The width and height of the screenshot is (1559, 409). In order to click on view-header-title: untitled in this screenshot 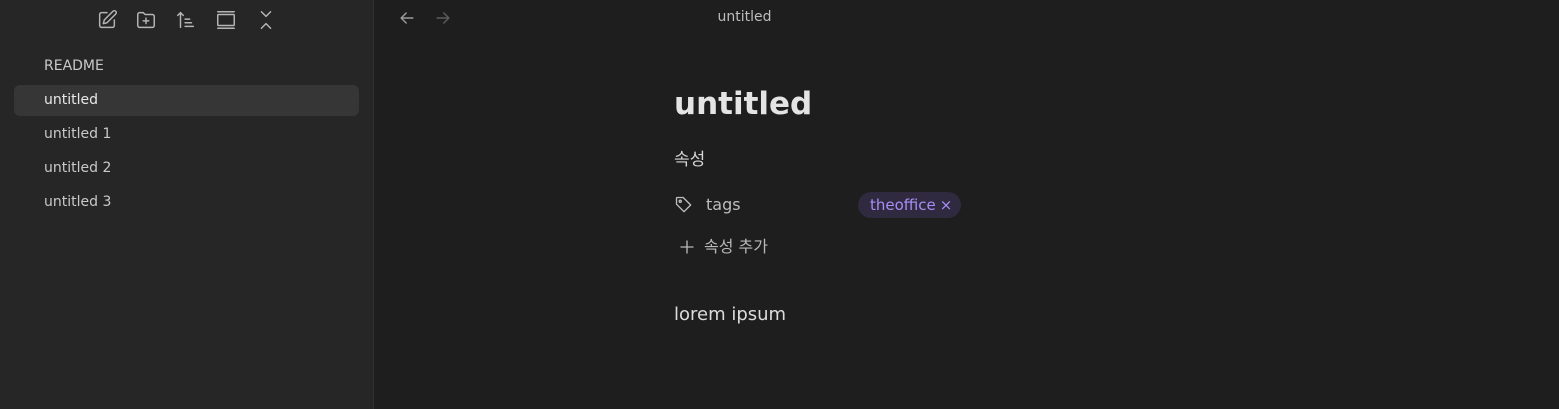, I will do `click(744, 17)`.